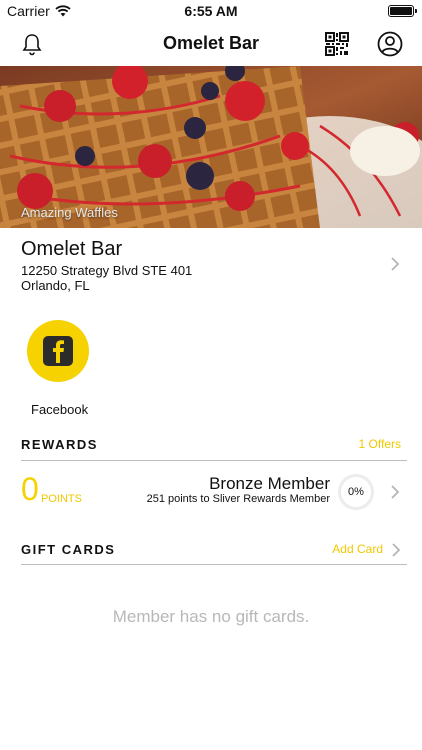 The width and height of the screenshot is (422, 750). What do you see at coordinates (211, 444) in the screenshot?
I see `rewards-header: REWARDS 1 Offers` at bounding box center [211, 444].